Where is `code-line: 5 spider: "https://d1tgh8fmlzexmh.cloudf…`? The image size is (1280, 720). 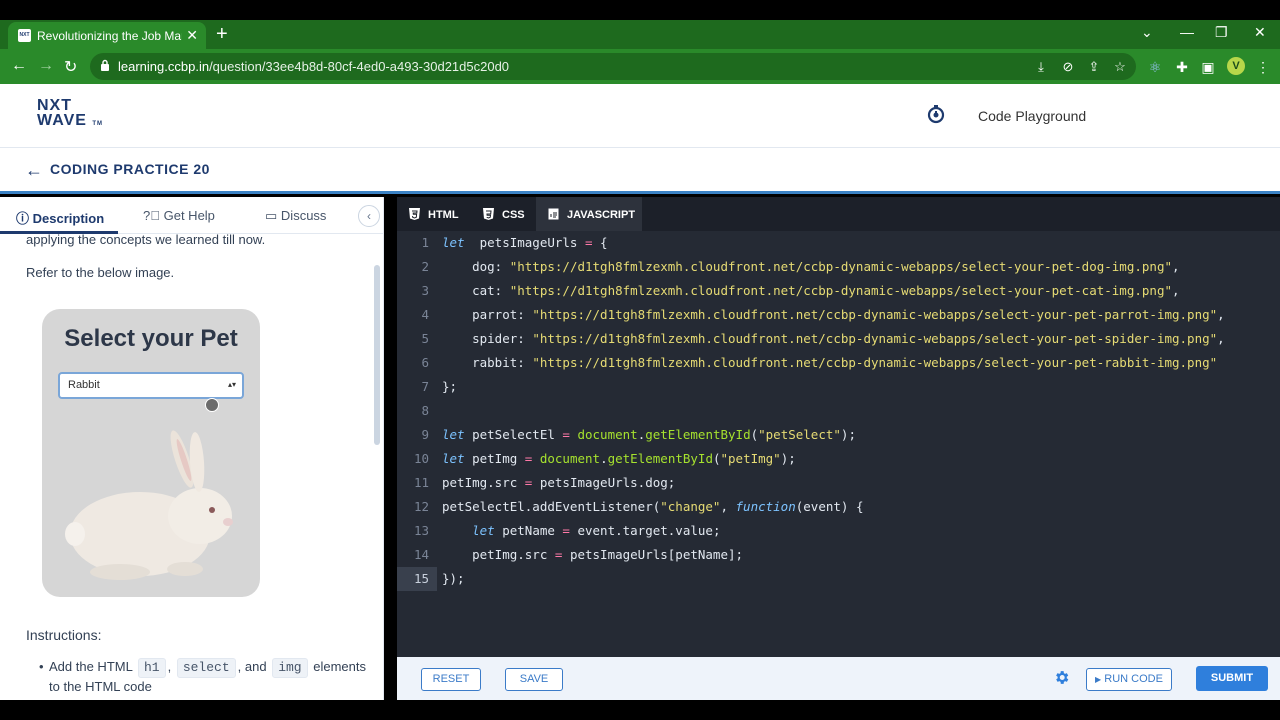 code-line: 5 spider: "https://d1tgh8fmlzexmh.cloudf… is located at coordinates (838, 339).